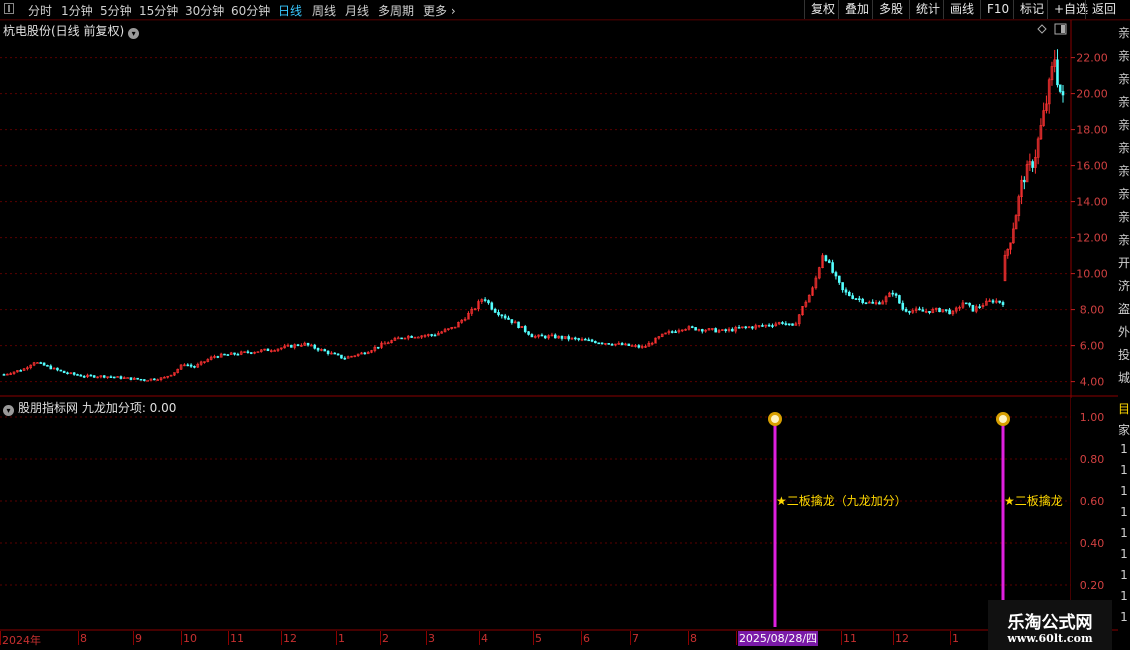 Image resolution: width=1130 pixels, height=650 pixels. What do you see at coordinates (997, 9) in the screenshot?
I see `f10-button: F10` at bounding box center [997, 9].